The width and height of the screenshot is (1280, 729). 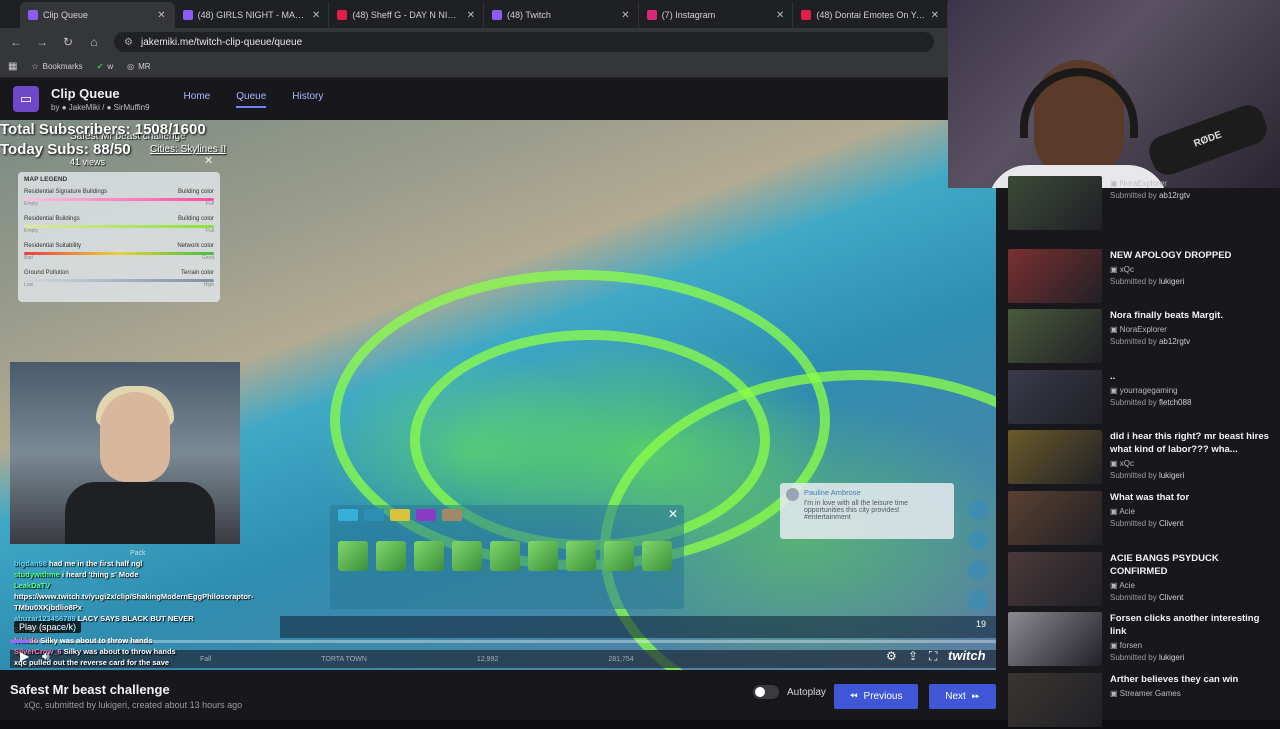 I want to click on person-face, so click(x=135, y=437).